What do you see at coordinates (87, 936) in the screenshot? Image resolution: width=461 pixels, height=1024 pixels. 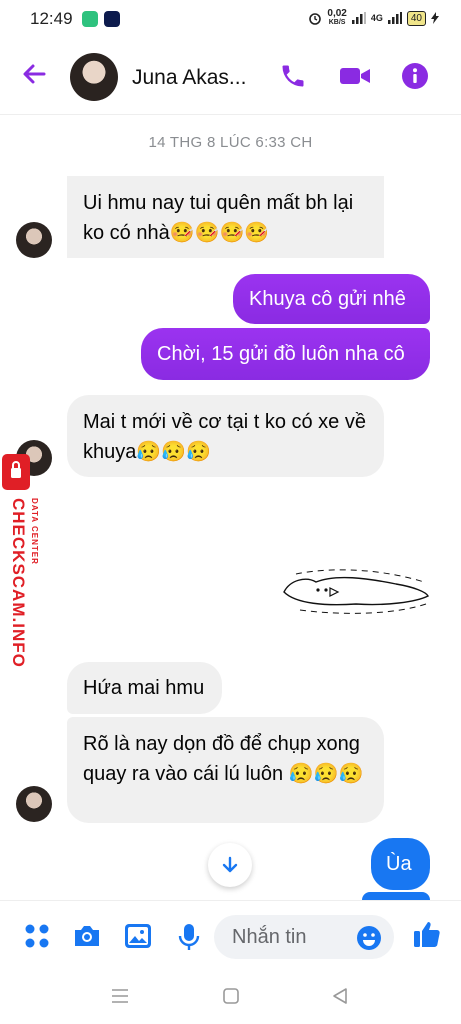 I see `camera-icon` at bounding box center [87, 936].